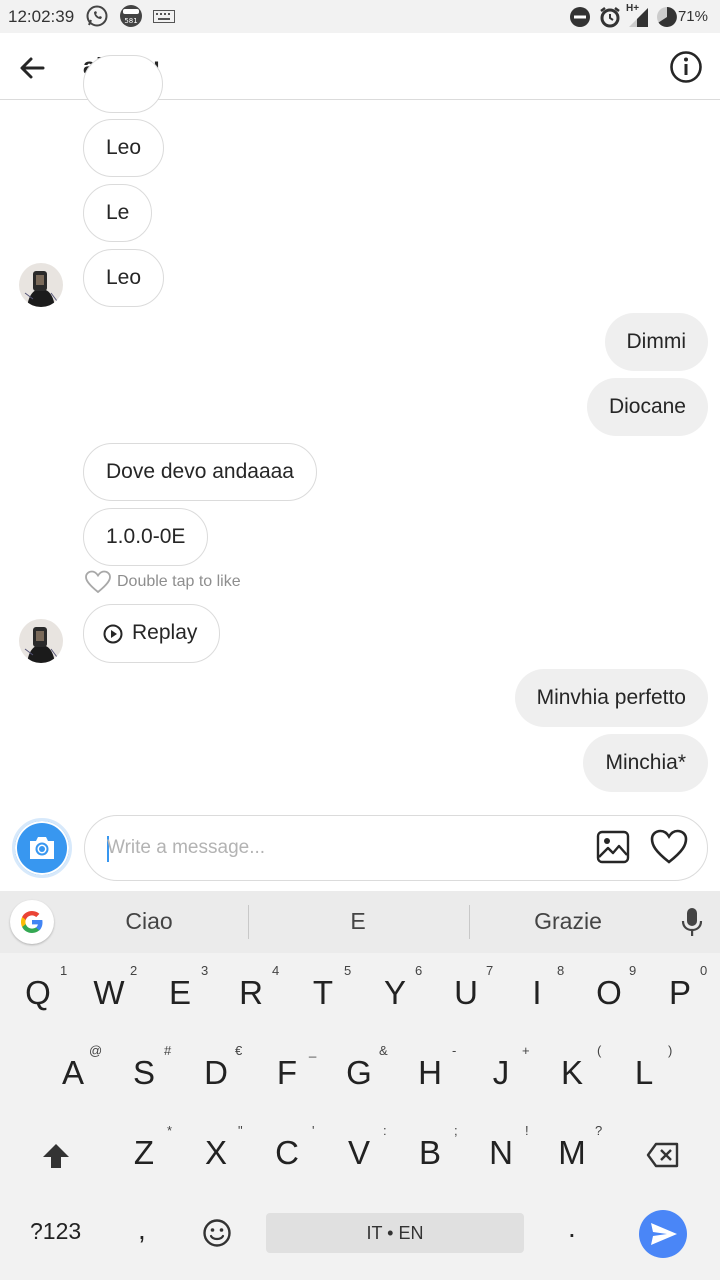 The height and width of the screenshot is (1280, 720). What do you see at coordinates (686, 67) in the screenshot?
I see `info-icon` at bounding box center [686, 67].